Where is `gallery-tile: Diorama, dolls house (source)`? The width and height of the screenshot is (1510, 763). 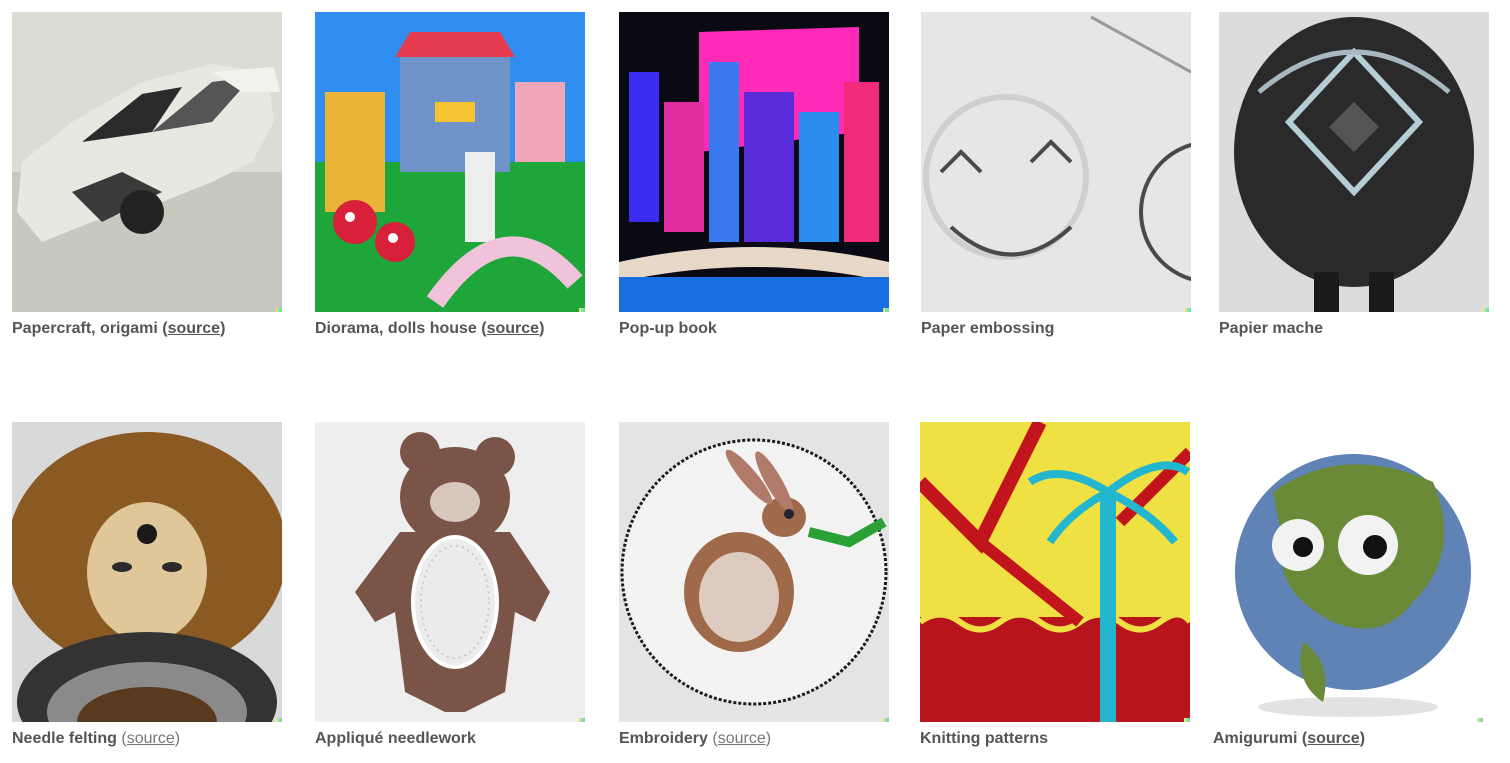
gallery-tile: Diorama, dolls house (source) is located at coordinates (450, 175).